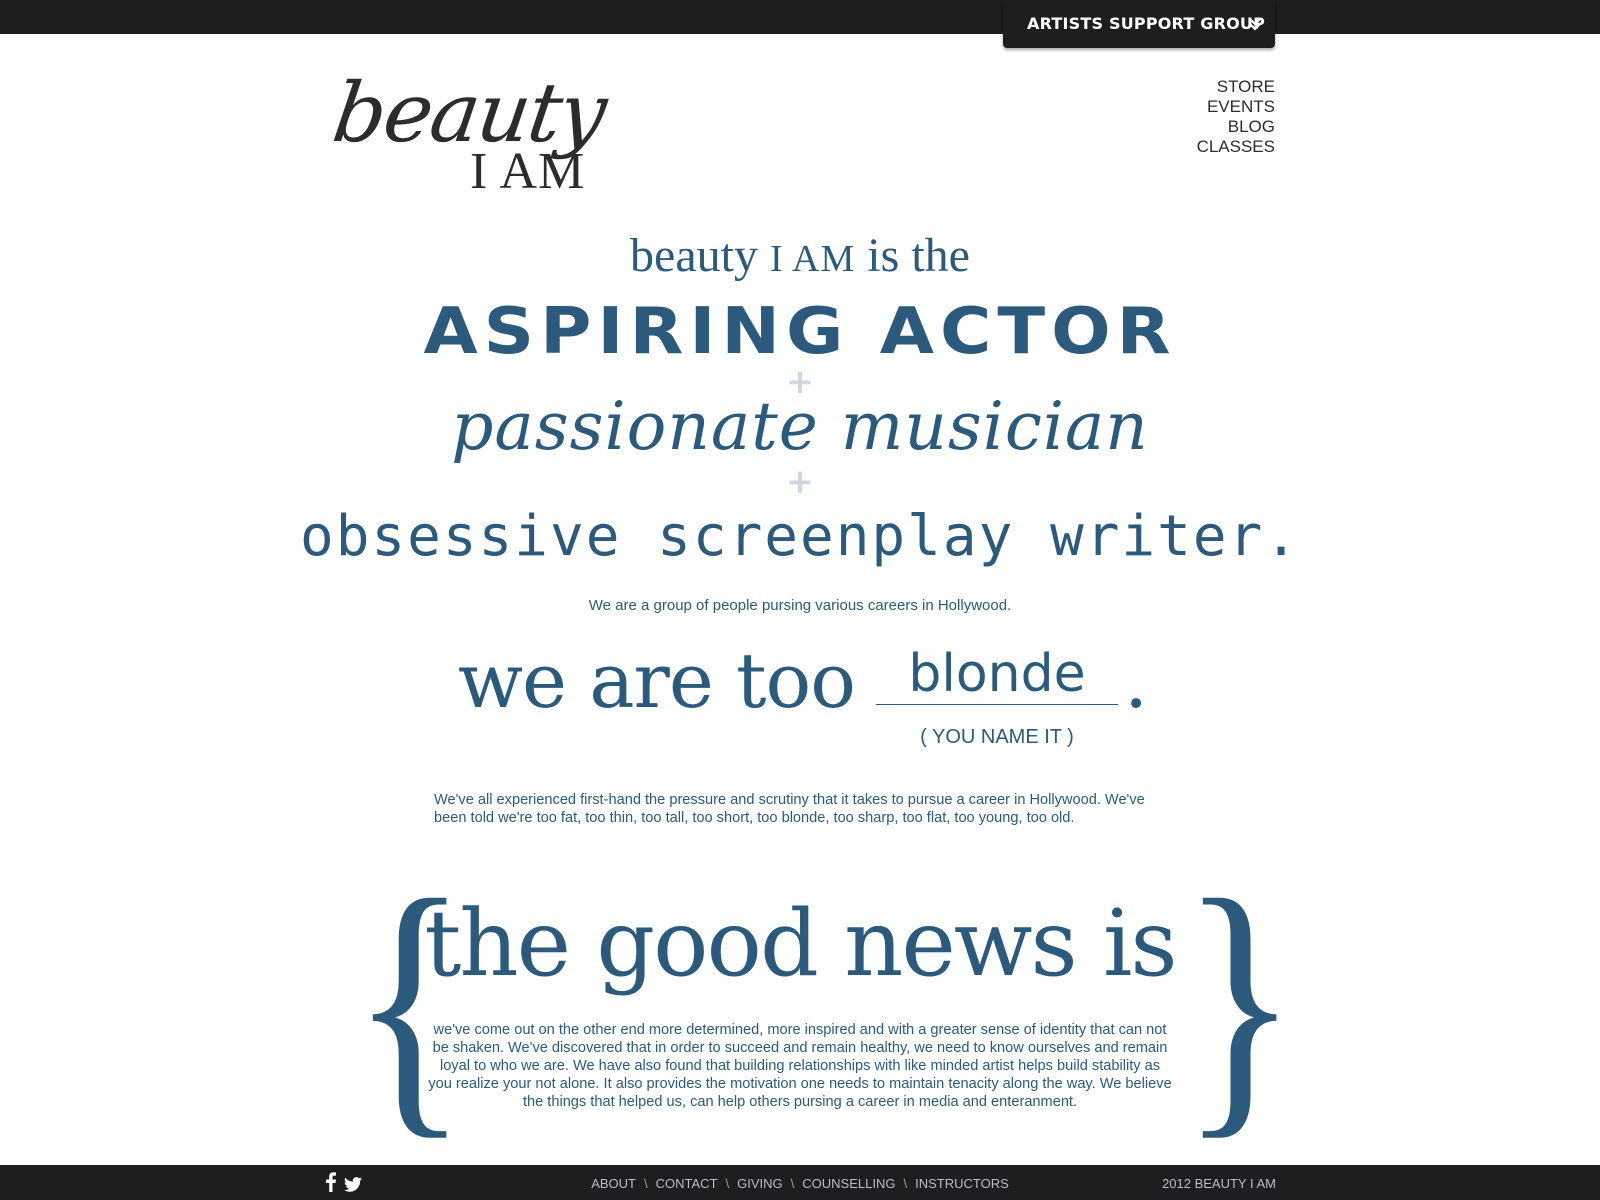  I want to click on beauty-i-am-logo: beauty I AM, so click(469, 136).